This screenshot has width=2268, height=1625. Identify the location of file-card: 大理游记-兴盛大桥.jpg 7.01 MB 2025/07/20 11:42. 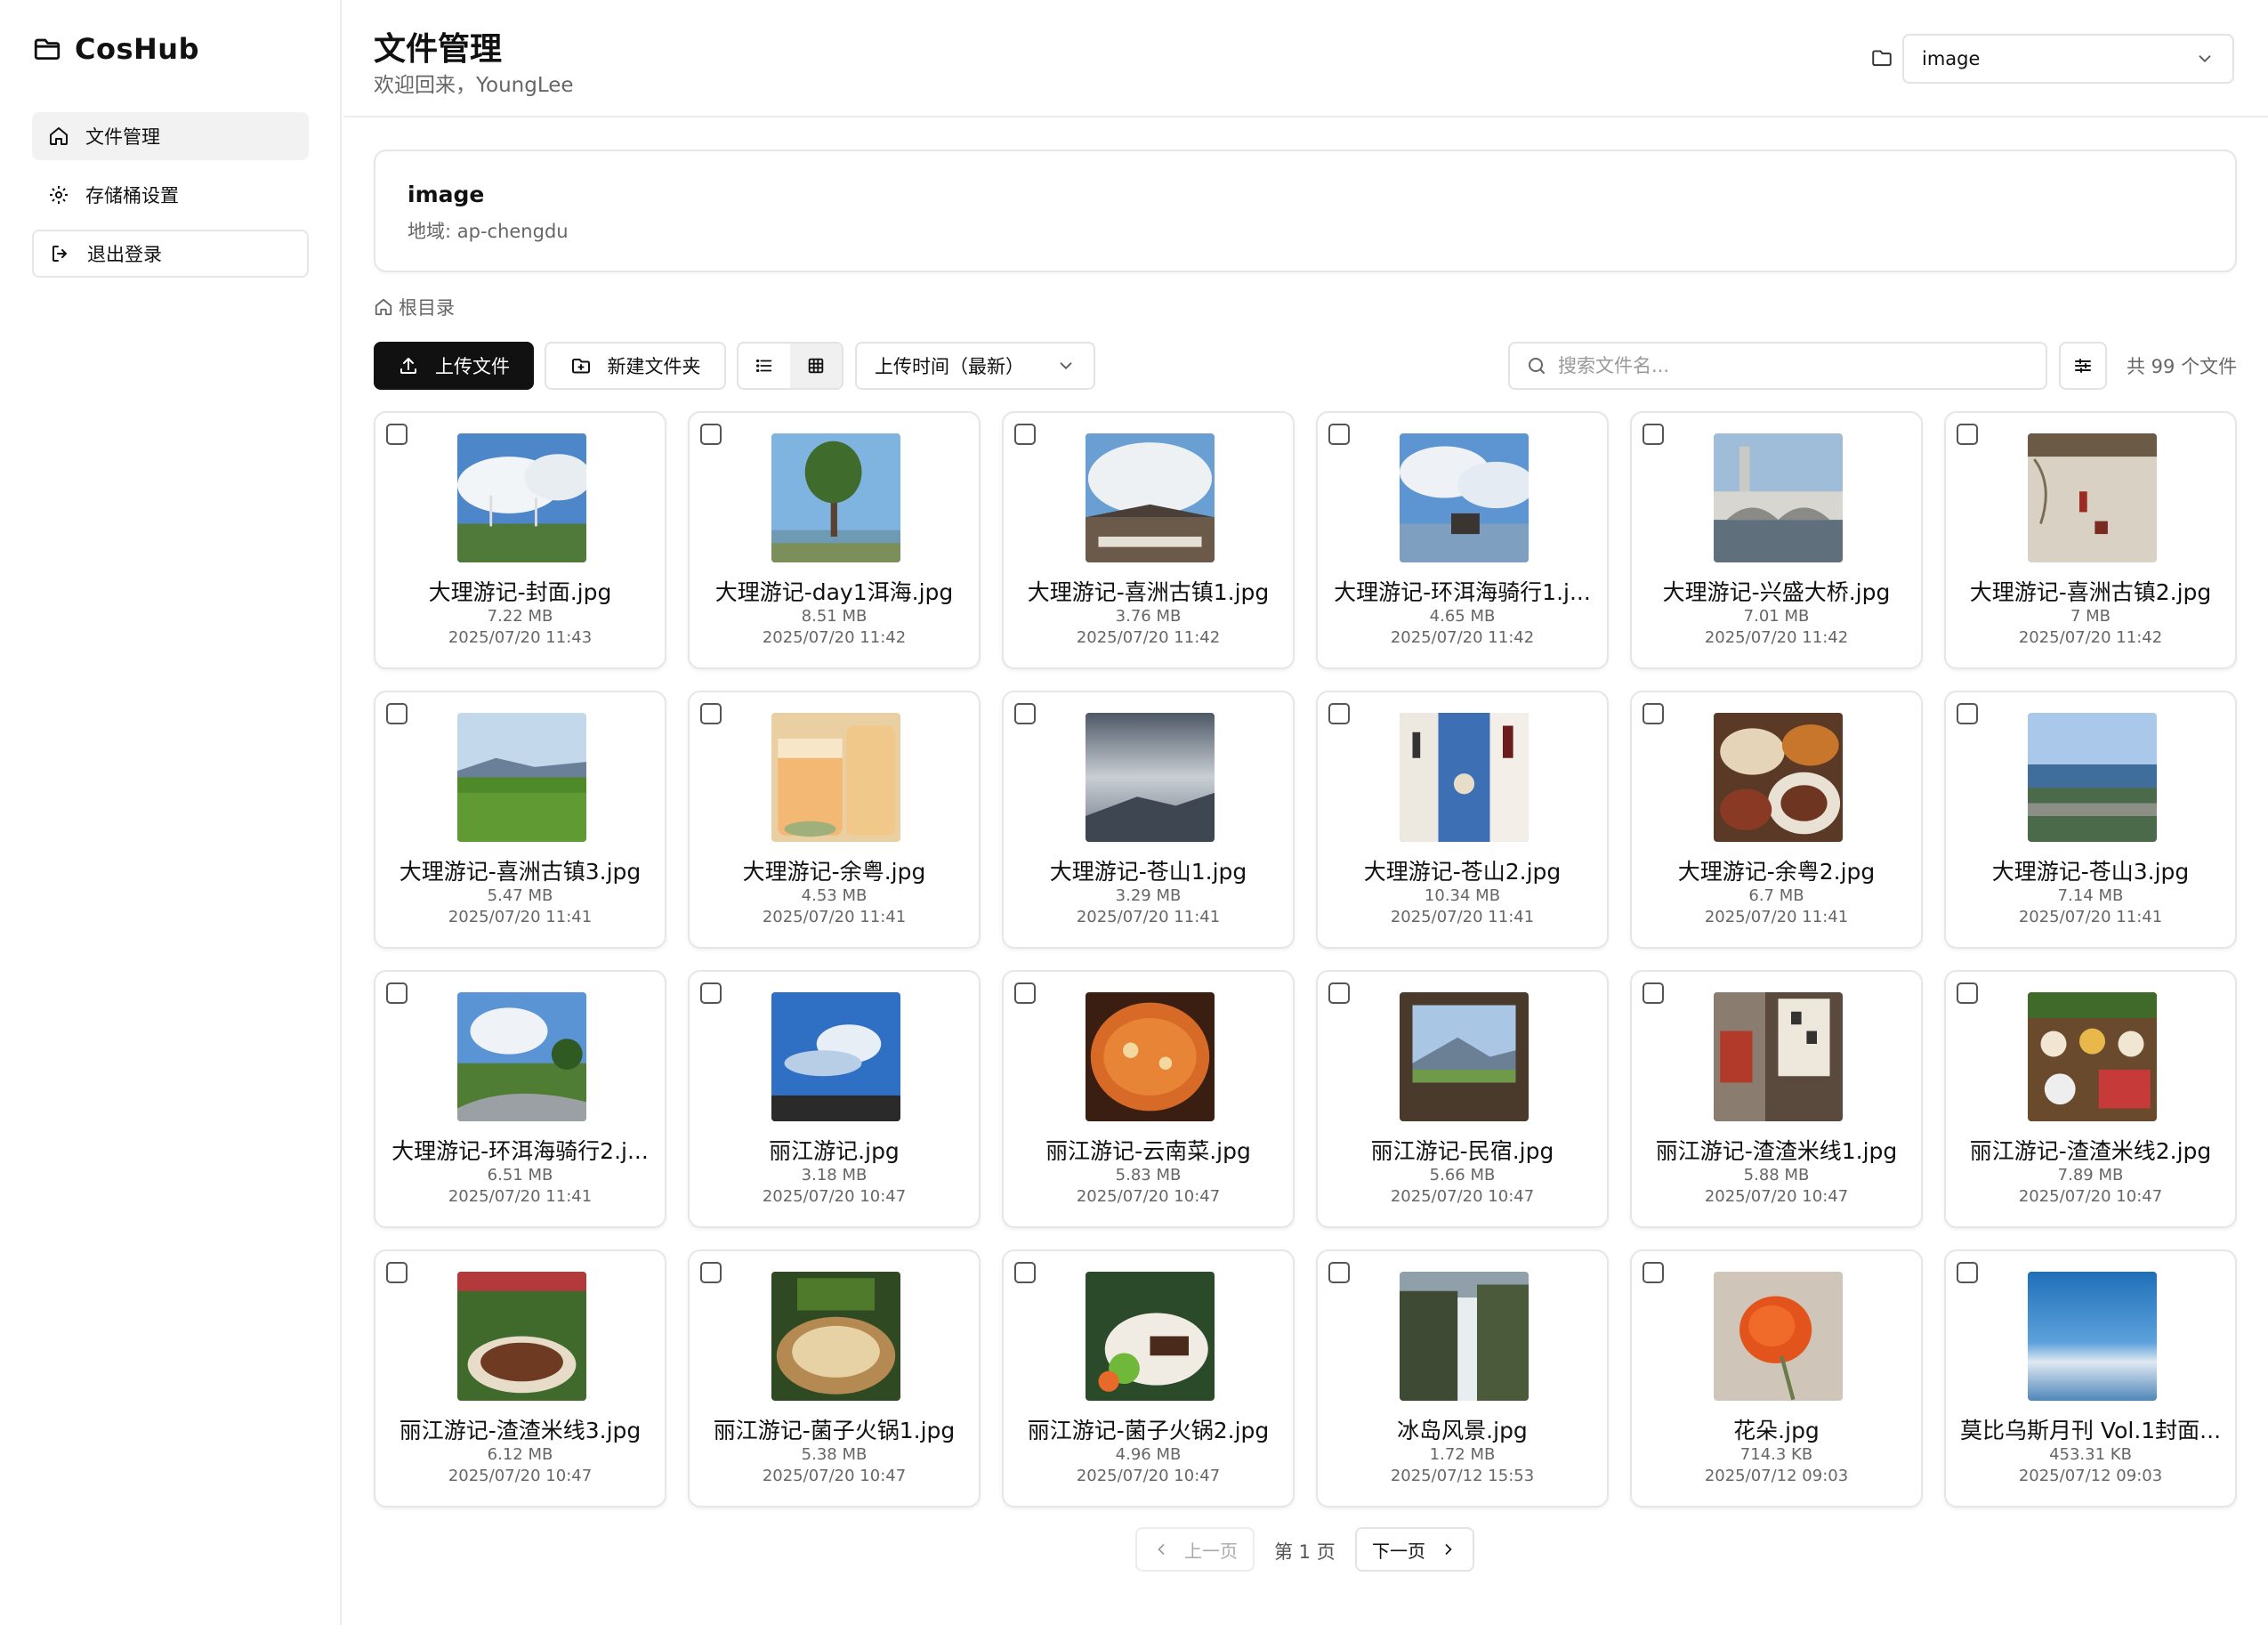
(1776, 540).